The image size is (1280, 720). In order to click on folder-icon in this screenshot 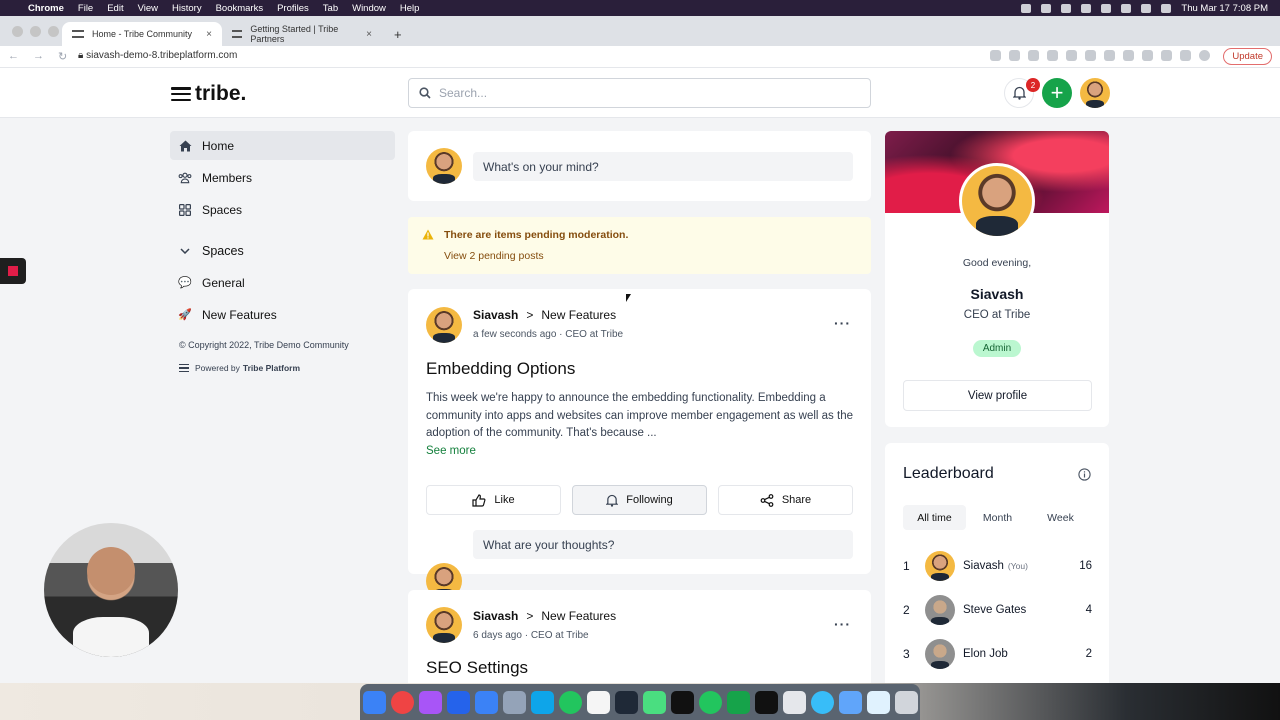, I will do `click(850, 702)`.